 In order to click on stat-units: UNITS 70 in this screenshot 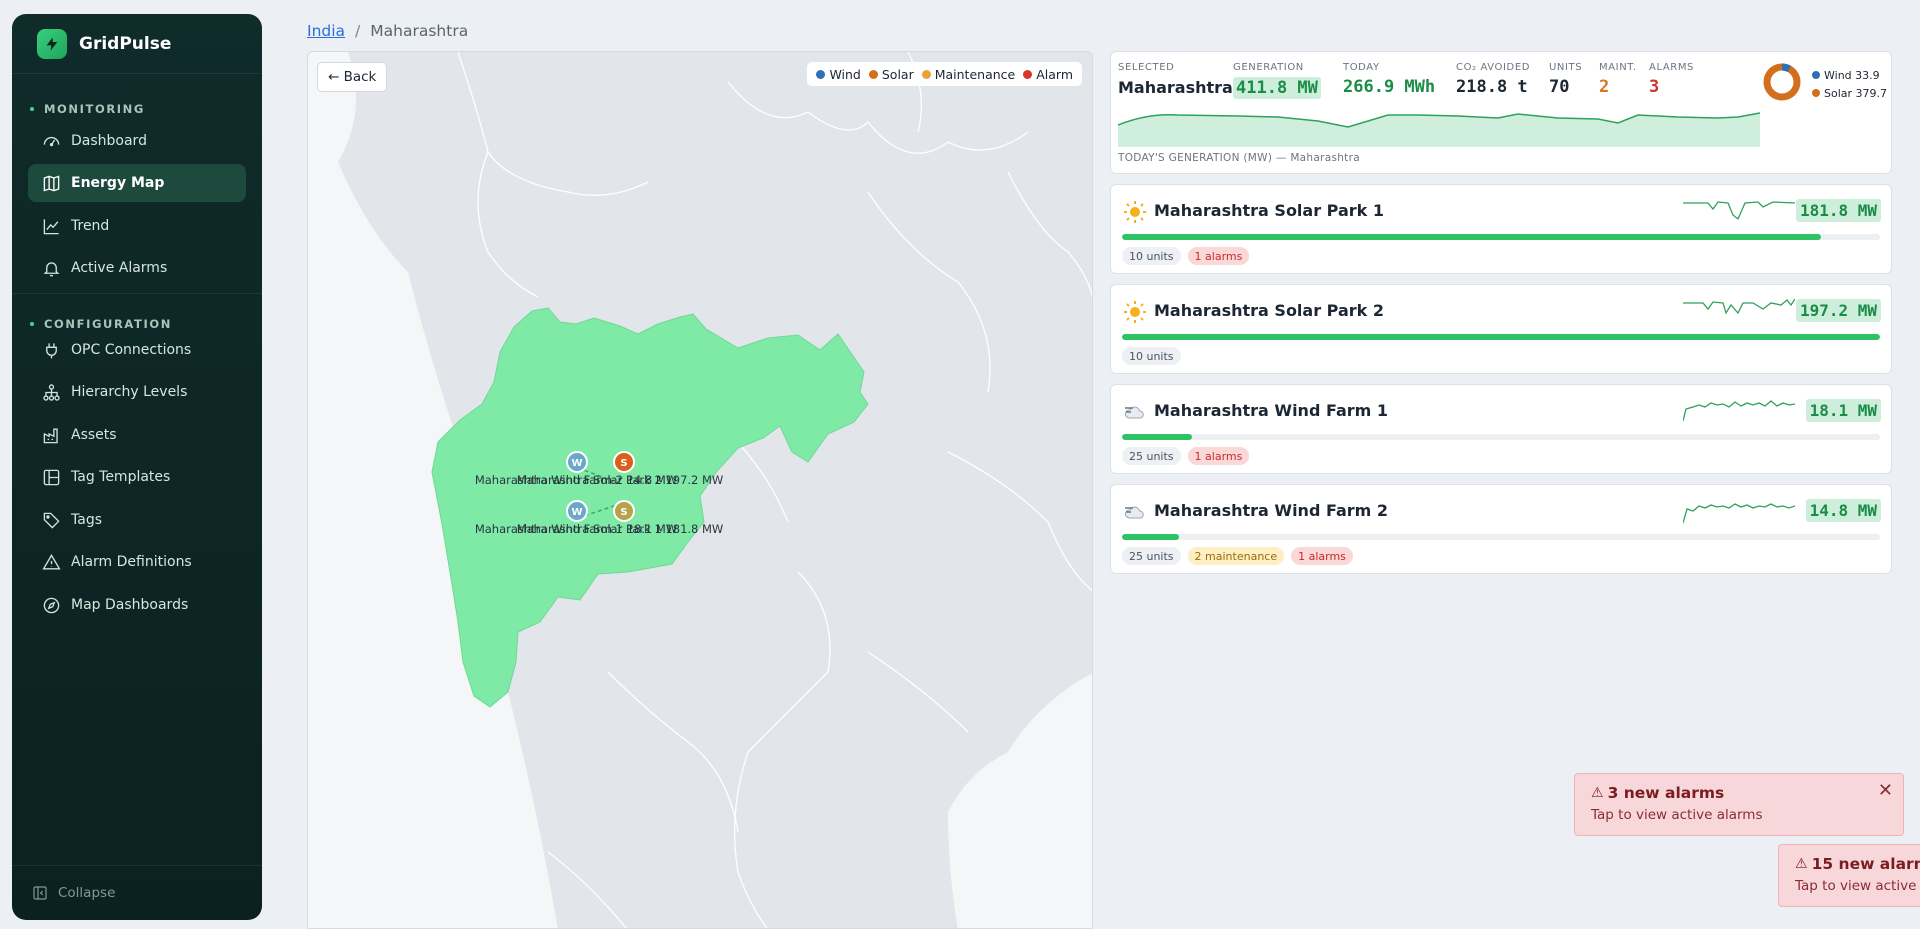, I will do `click(1566, 79)`.